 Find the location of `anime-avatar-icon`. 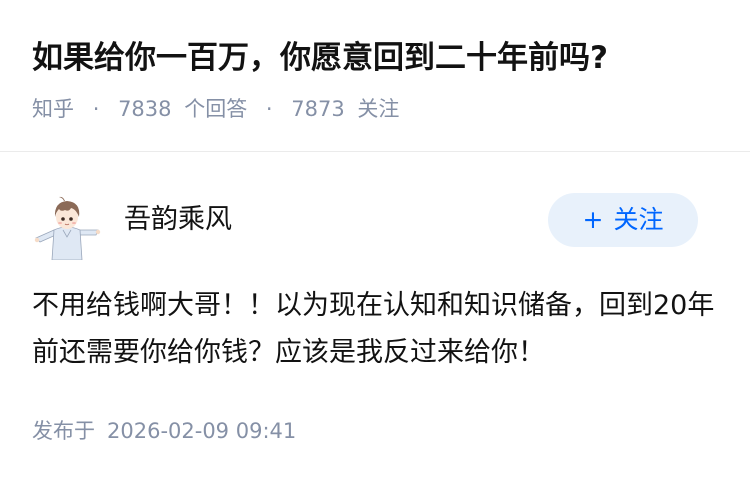

anime-avatar-icon is located at coordinates (67, 228).